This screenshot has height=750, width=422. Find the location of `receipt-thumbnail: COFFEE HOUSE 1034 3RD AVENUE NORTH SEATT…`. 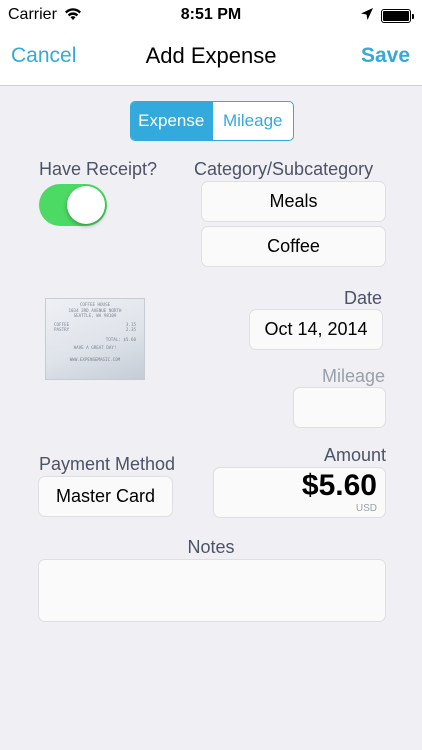

receipt-thumbnail: COFFEE HOUSE 1034 3RD AVENUE NORTH SEATT… is located at coordinates (95, 339).